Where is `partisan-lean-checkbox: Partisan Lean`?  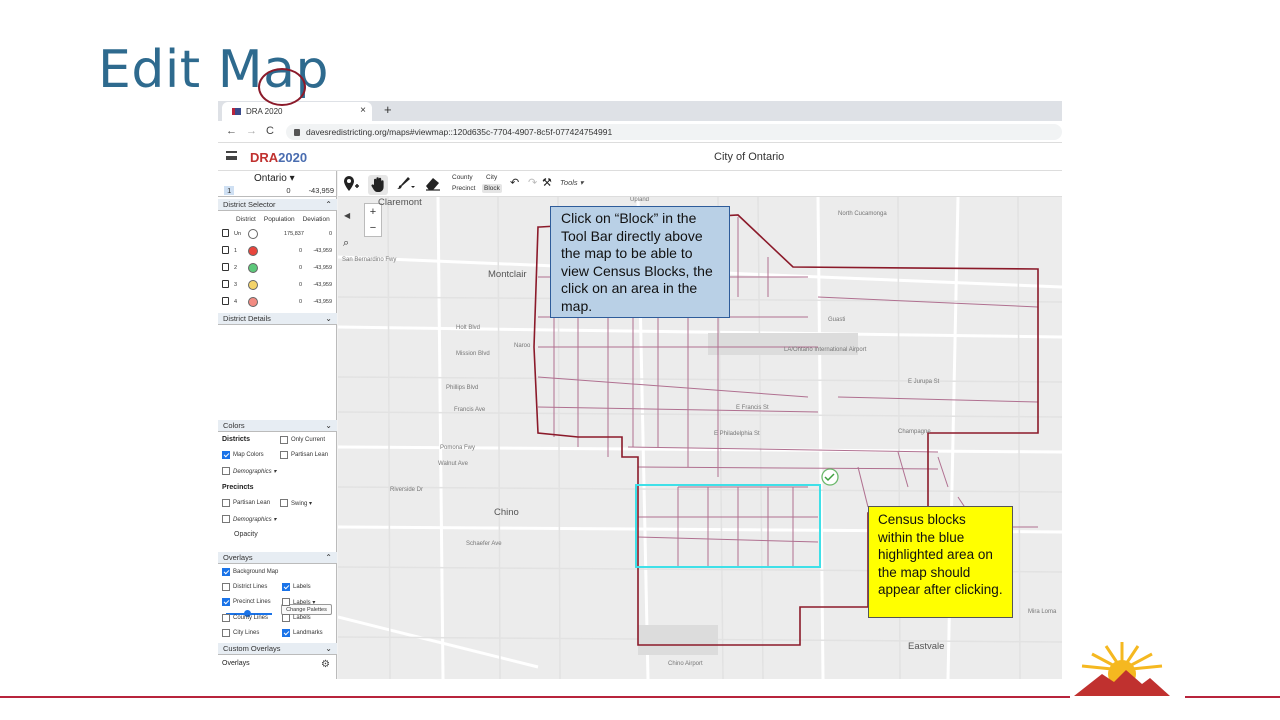 partisan-lean-checkbox: Partisan Lean is located at coordinates (304, 455).